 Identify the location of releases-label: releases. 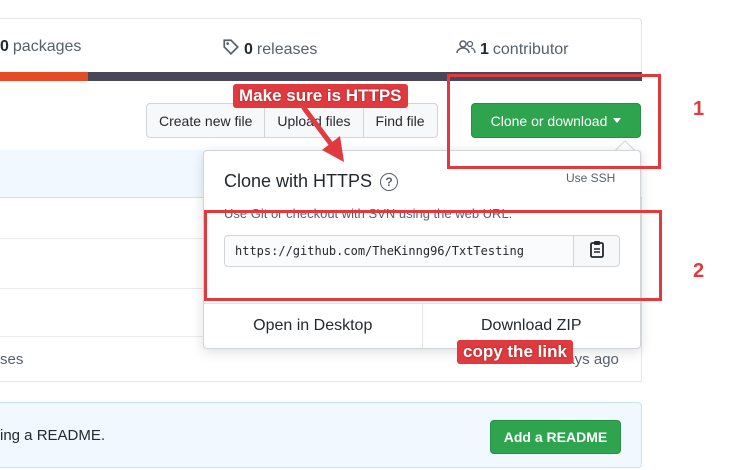
(287, 49).